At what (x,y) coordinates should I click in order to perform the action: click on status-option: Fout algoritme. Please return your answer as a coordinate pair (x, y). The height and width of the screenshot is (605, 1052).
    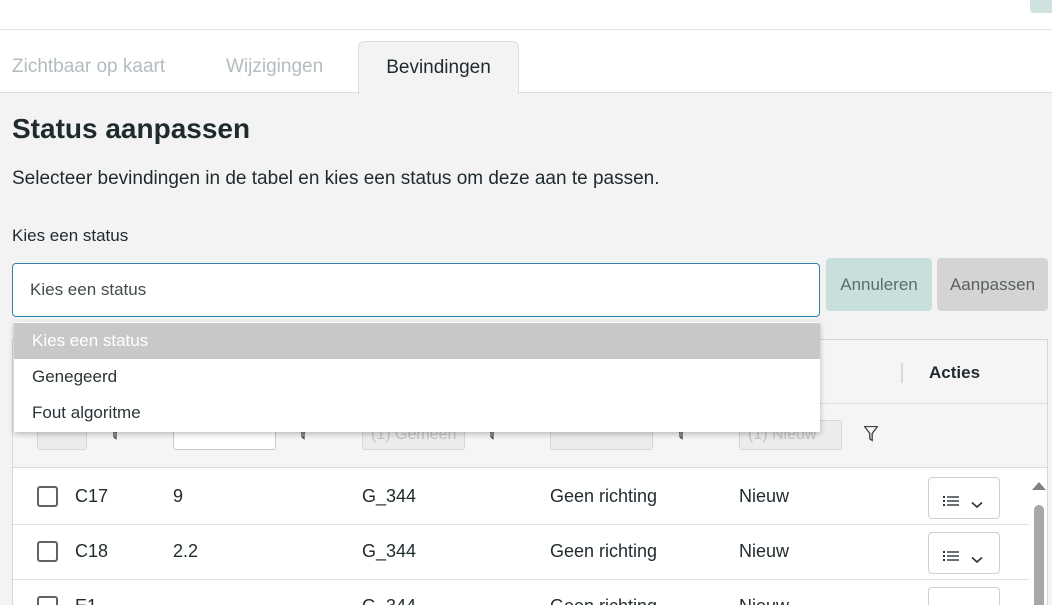
    Looking at the image, I should click on (417, 413).